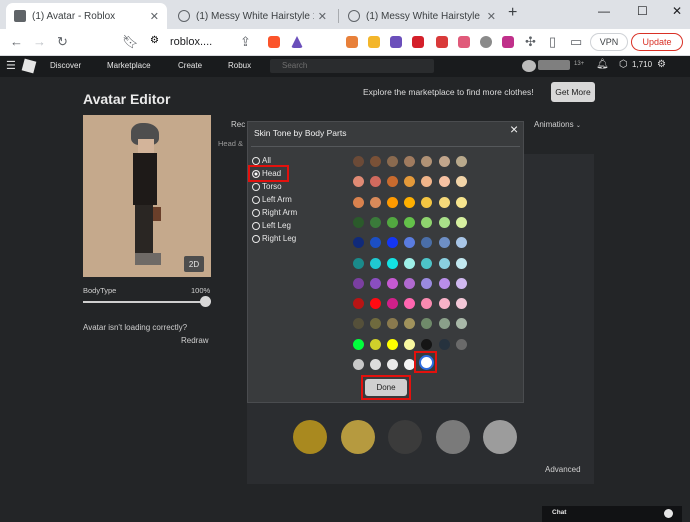 This screenshot has width=690, height=522. What do you see at coordinates (274, 238) in the screenshot?
I see `body-part-right-leg: Right Leg` at bounding box center [274, 238].